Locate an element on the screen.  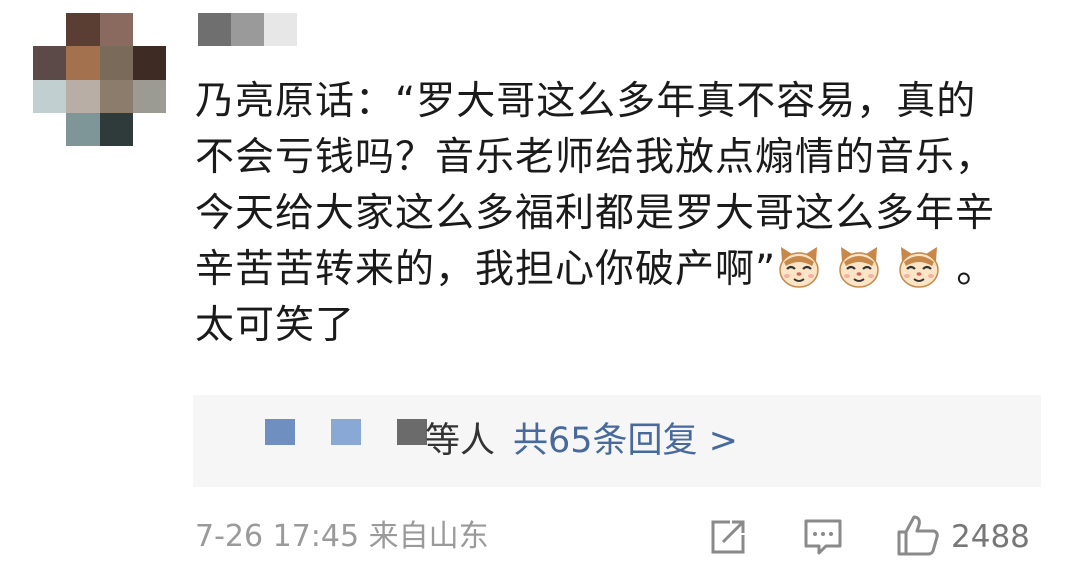
comment-line-end: 。 is located at coordinates (976, 269).